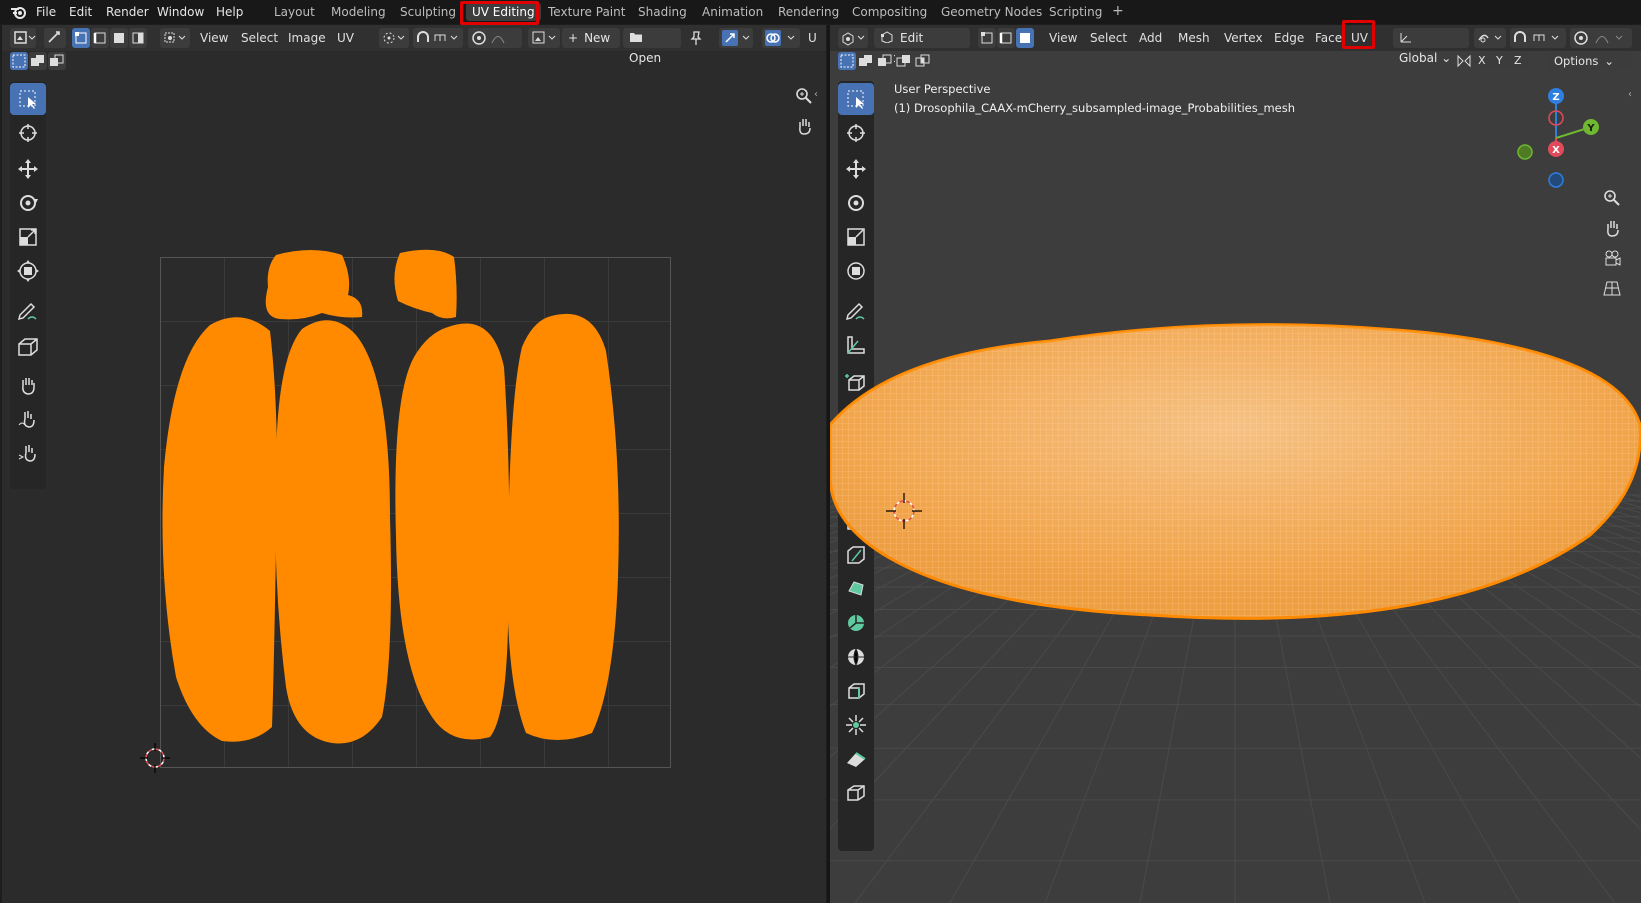 The width and height of the screenshot is (1641, 903). What do you see at coordinates (214, 38) in the screenshot?
I see `uv-menu-view: View` at bounding box center [214, 38].